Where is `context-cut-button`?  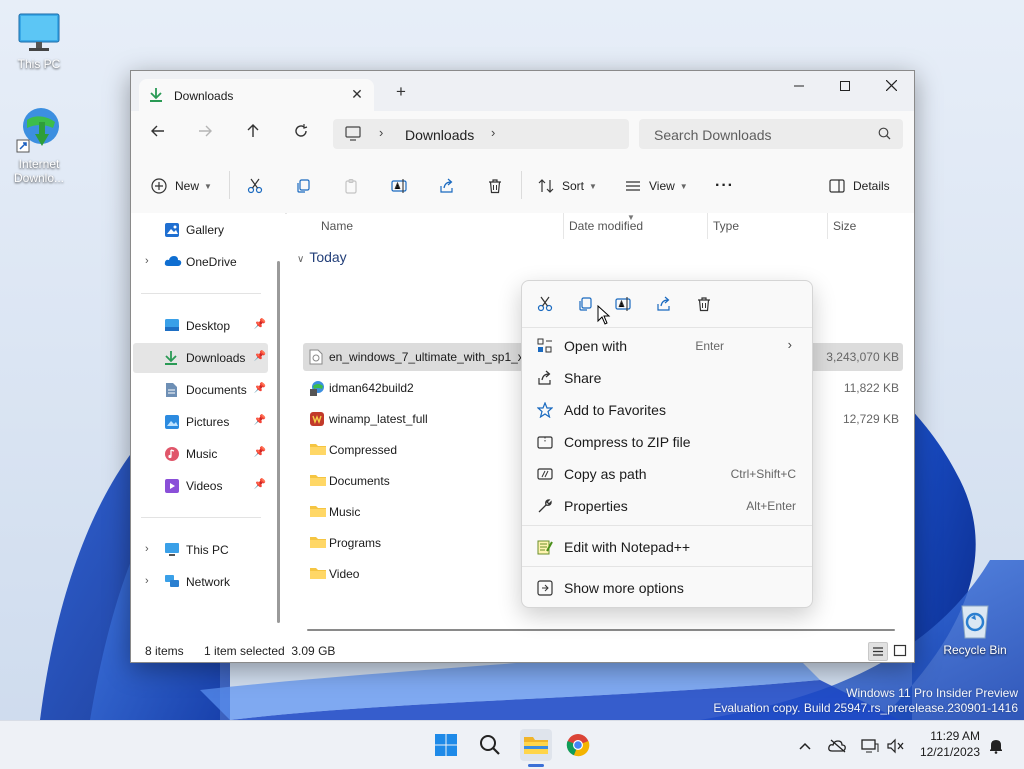 context-cut-button is located at coordinates (545, 304).